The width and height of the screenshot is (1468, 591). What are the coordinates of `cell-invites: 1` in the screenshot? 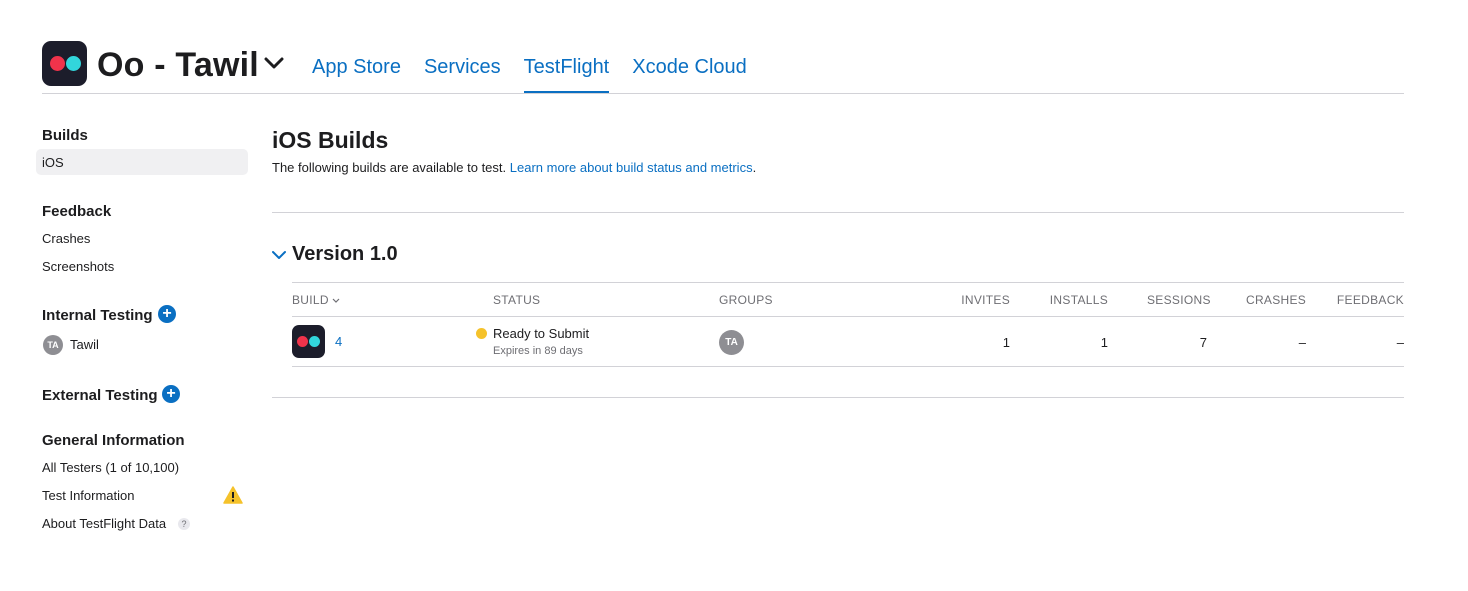 It's located at (1006, 342).